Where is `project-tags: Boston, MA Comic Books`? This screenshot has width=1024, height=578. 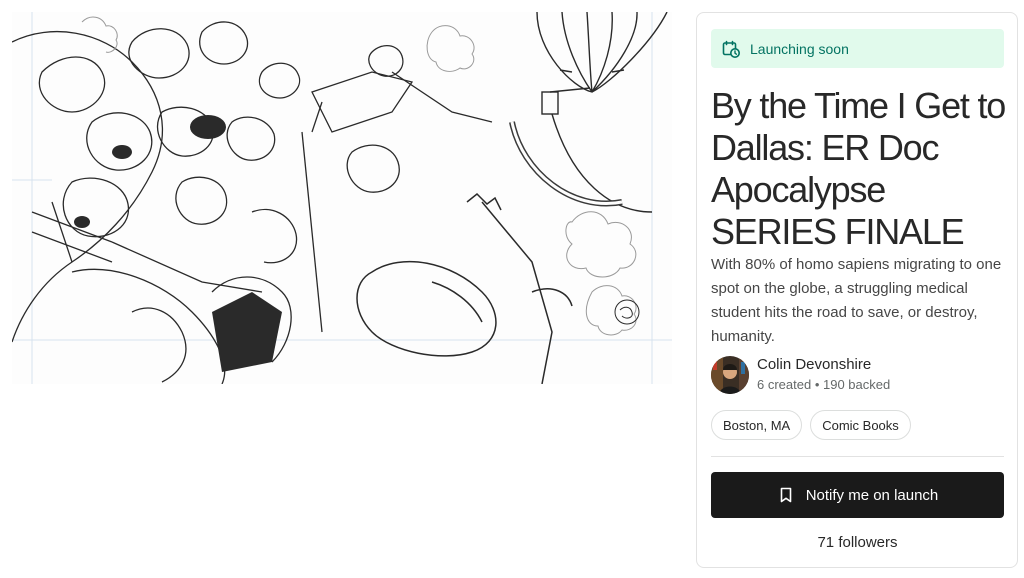
project-tags: Boston, MA Comic Books is located at coordinates (811, 425).